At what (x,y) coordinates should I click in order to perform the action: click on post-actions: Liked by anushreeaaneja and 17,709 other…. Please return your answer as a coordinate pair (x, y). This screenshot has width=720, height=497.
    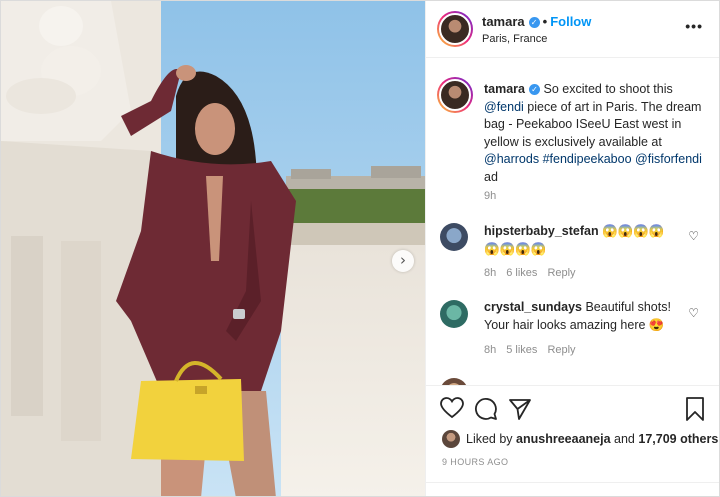
    Looking at the image, I should click on (572, 440).